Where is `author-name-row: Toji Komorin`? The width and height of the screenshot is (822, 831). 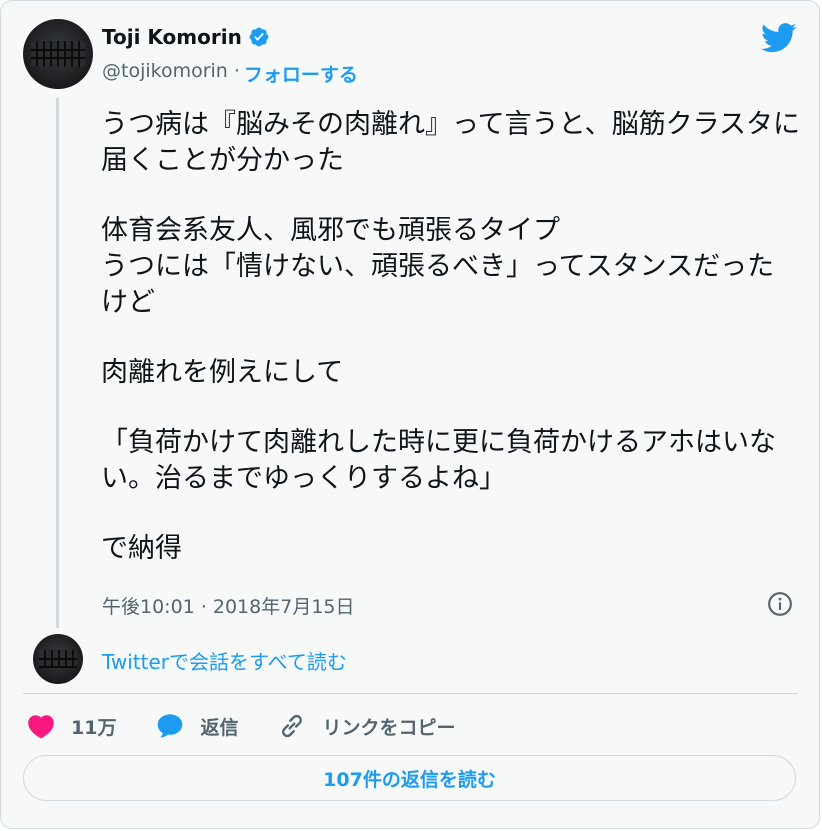
author-name-row: Toji Komorin is located at coordinates (186, 37).